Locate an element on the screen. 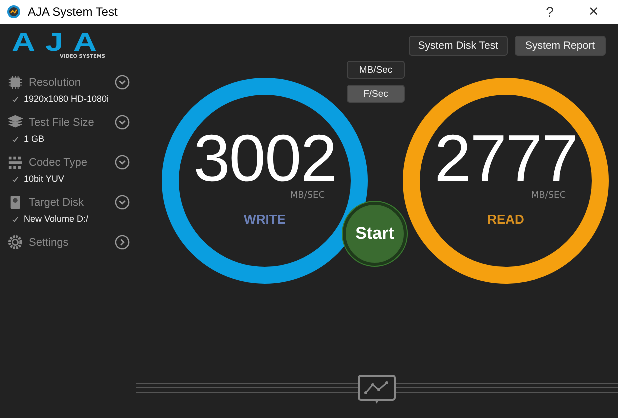 This screenshot has width=618, height=418. unit-button: F/Sec is located at coordinates (376, 94).